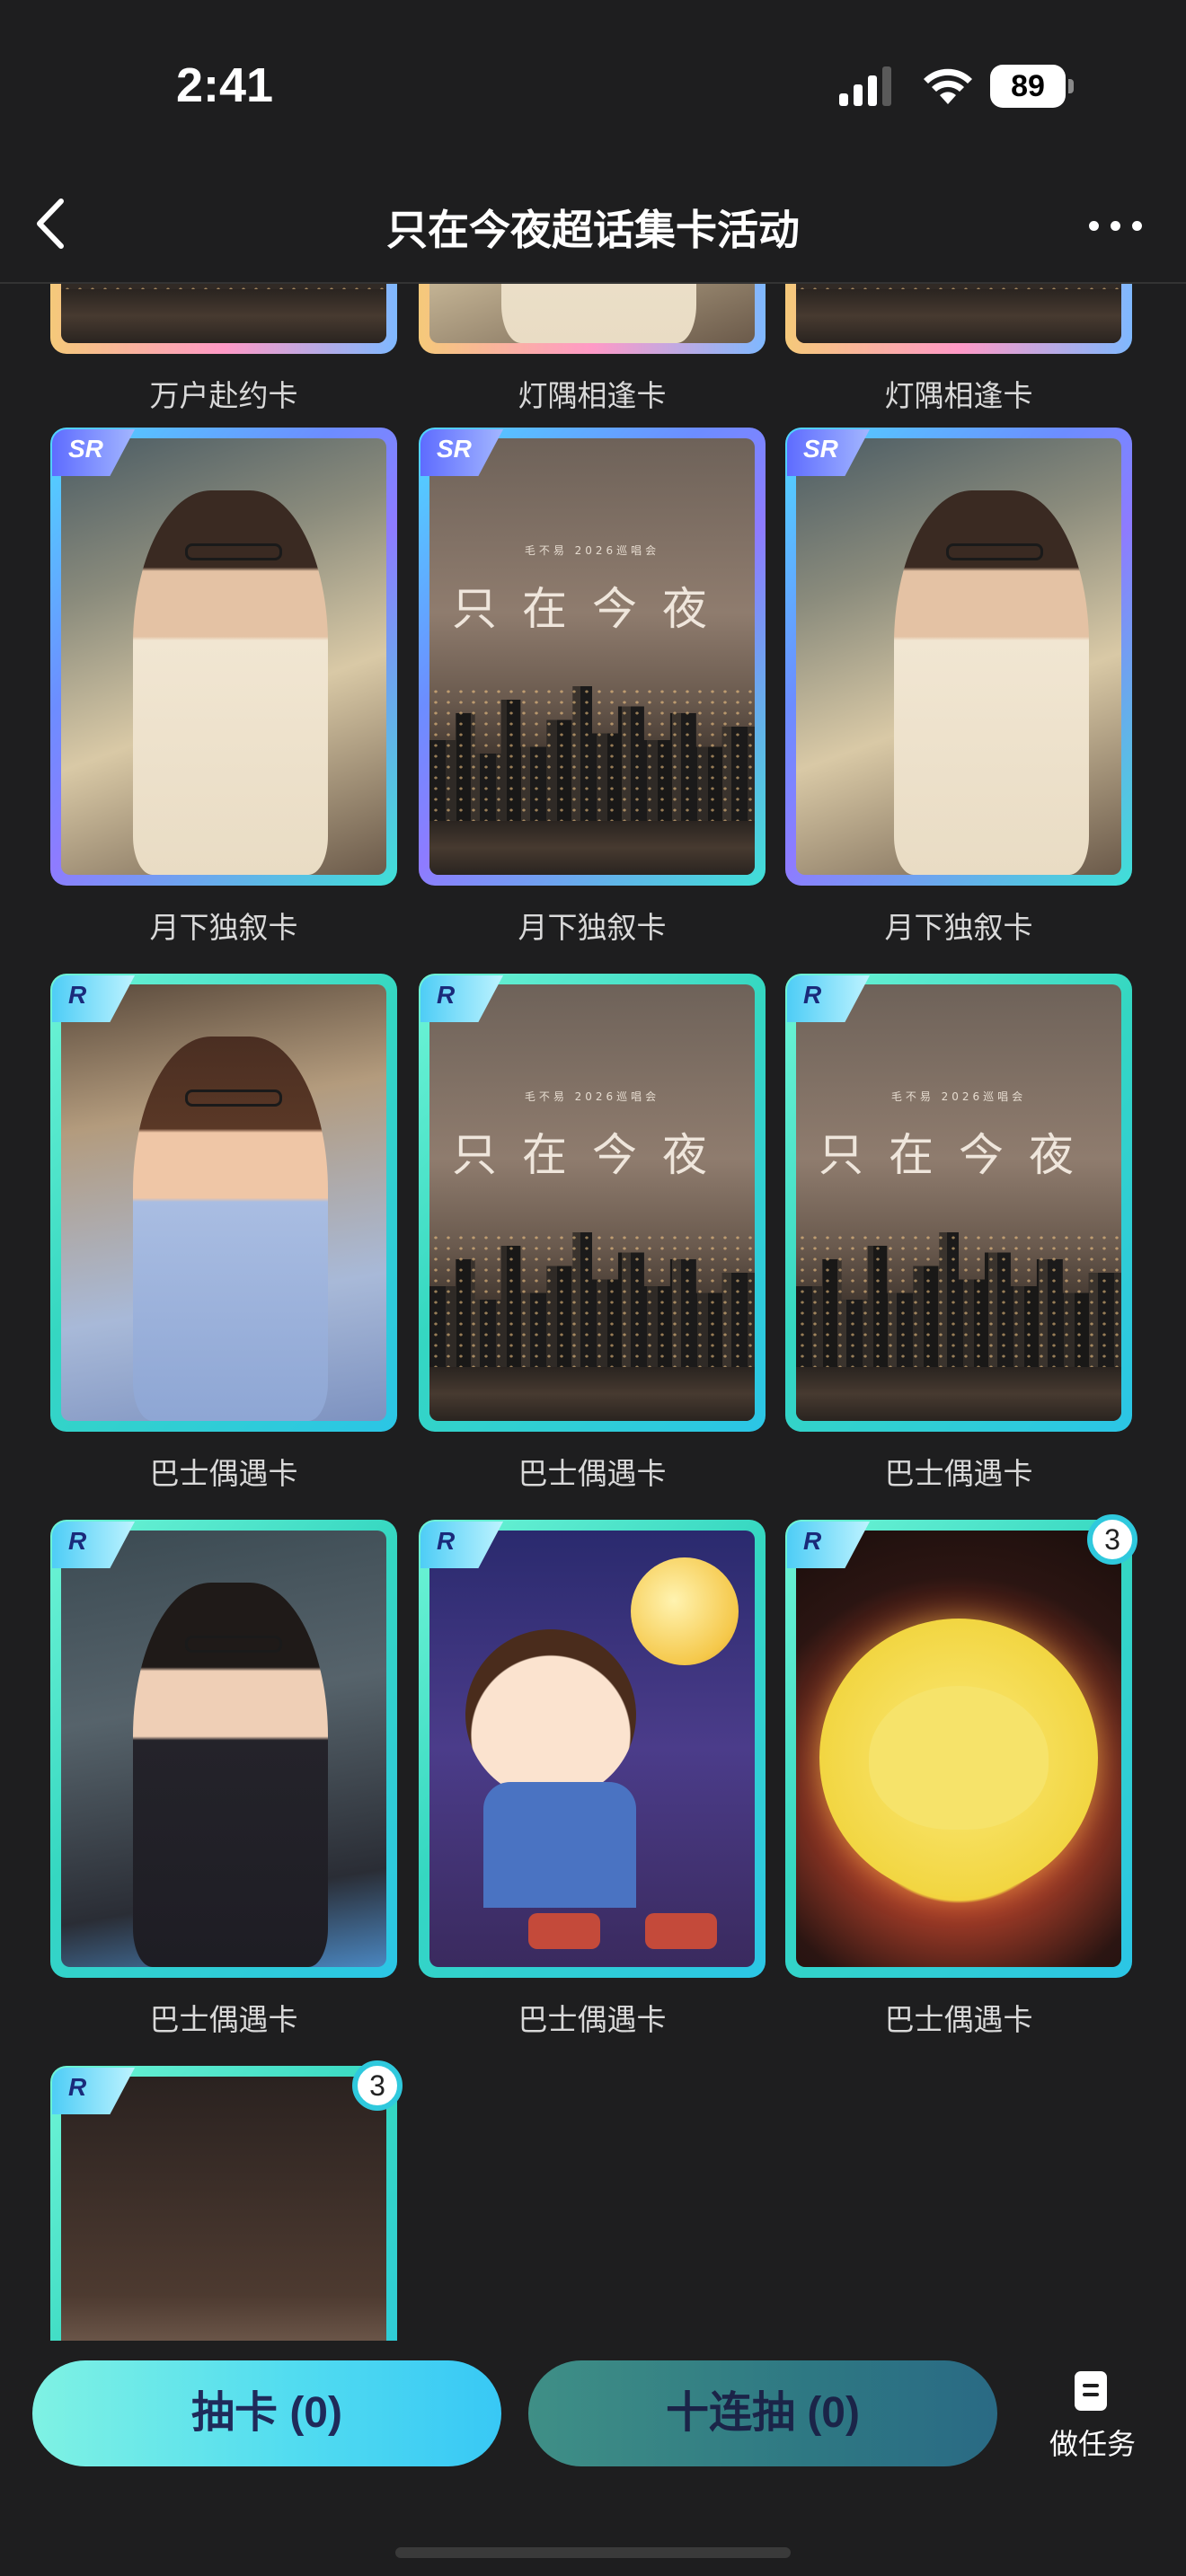 This screenshot has height=2576, width=1186. I want to click on status-bar: 2:41 89, so click(593, 85).